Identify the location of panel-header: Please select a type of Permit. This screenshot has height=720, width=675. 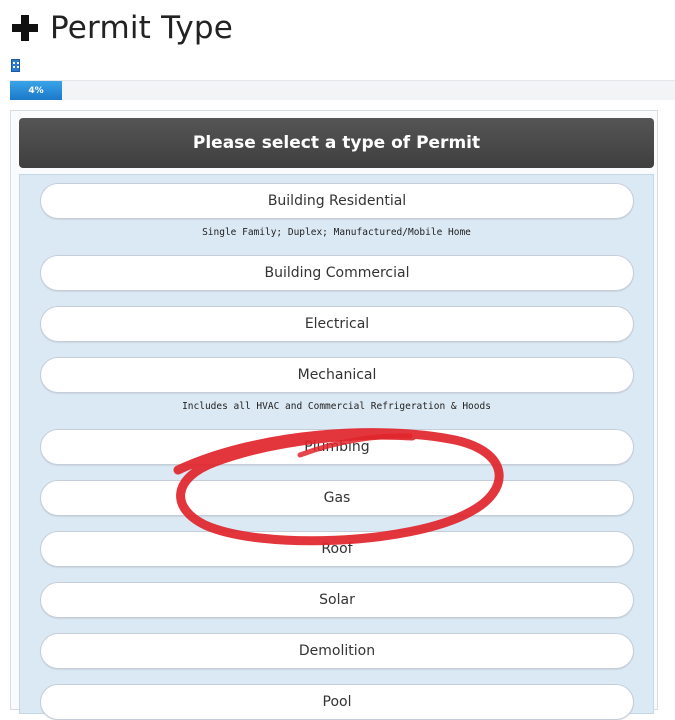
(336, 143).